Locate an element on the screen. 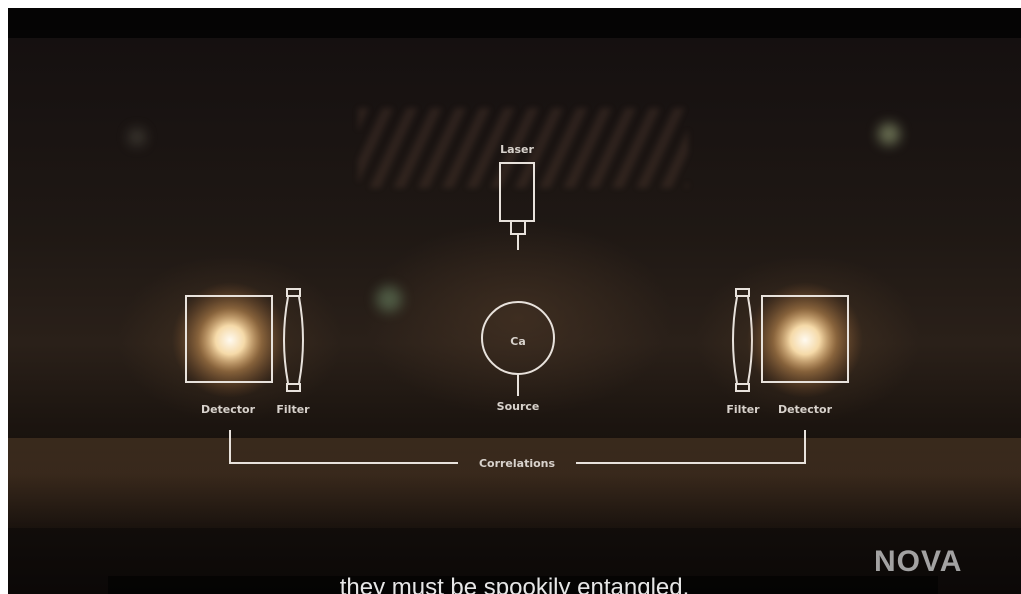 The height and width of the screenshot is (594, 1021). left-filter-label: Filter is located at coordinates (293, 409).